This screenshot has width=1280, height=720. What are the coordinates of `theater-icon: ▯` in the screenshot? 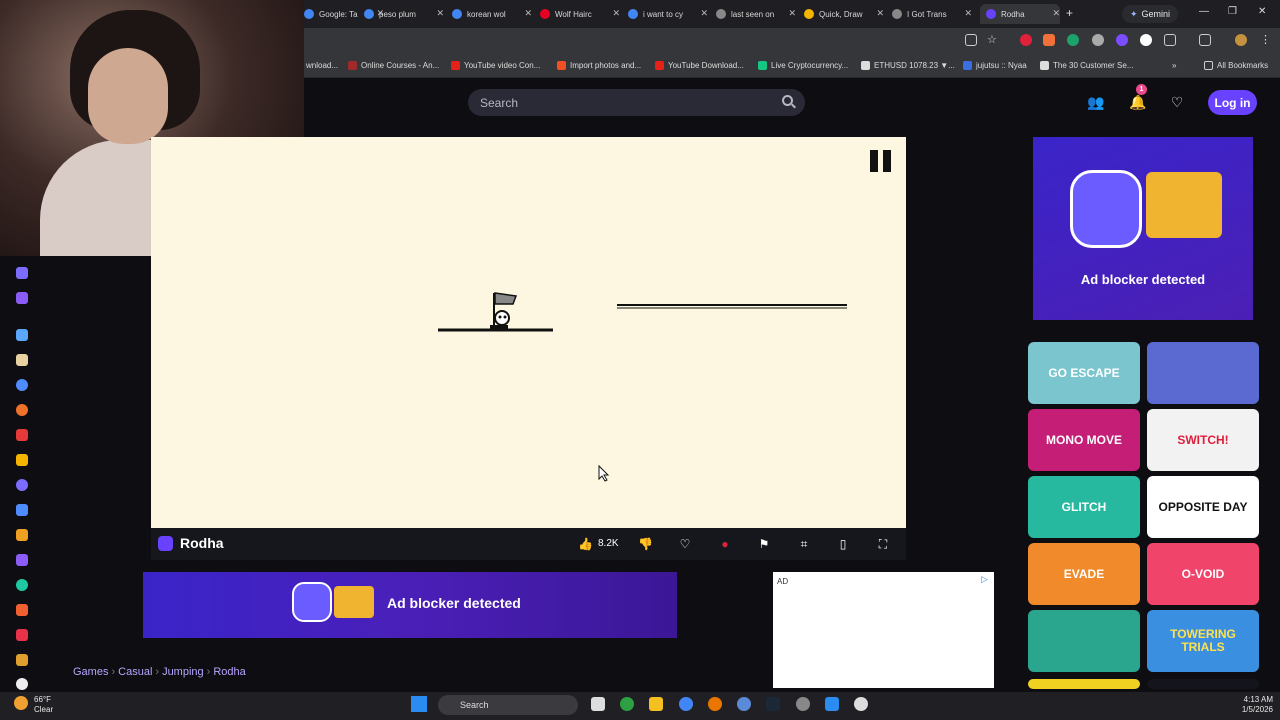 It's located at (843, 544).